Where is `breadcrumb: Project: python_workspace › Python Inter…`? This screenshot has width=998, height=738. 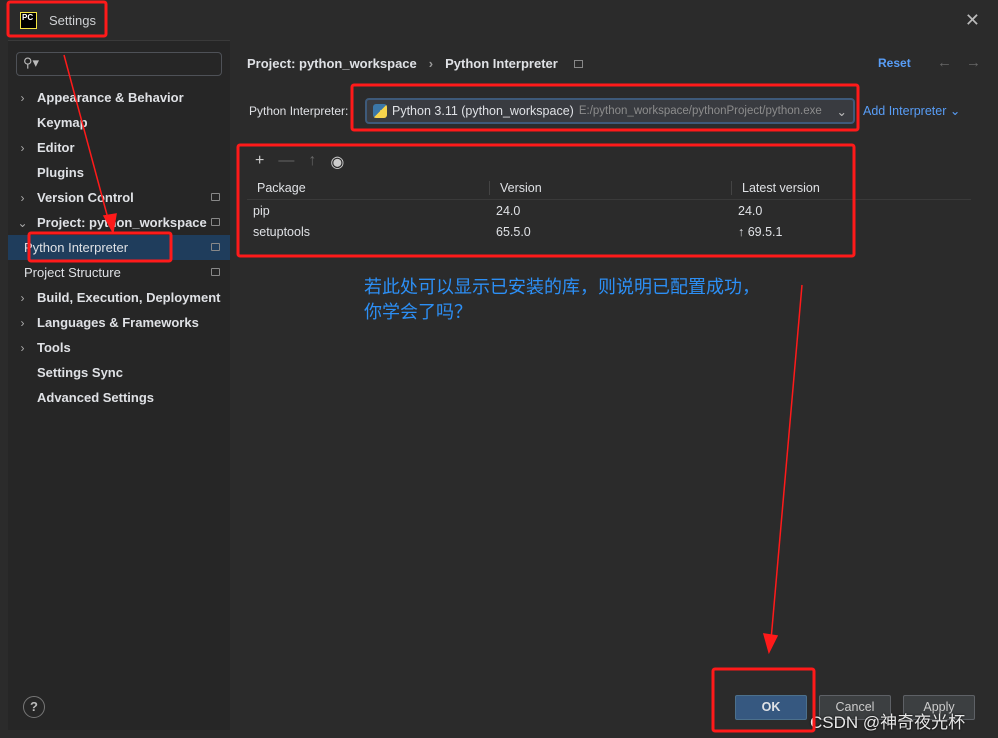
breadcrumb: Project: python_workspace › Python Inter… is located at coordinates (415, 63).